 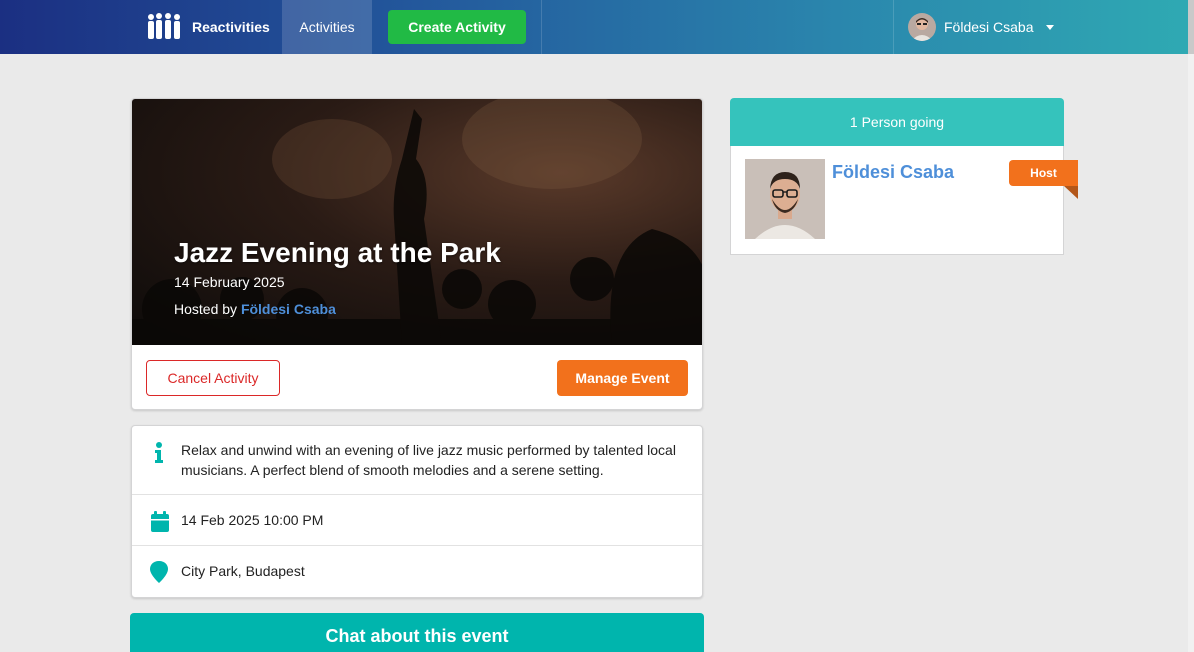 I want to click on scrollbar-thumb, so click(x=1191, y=27).